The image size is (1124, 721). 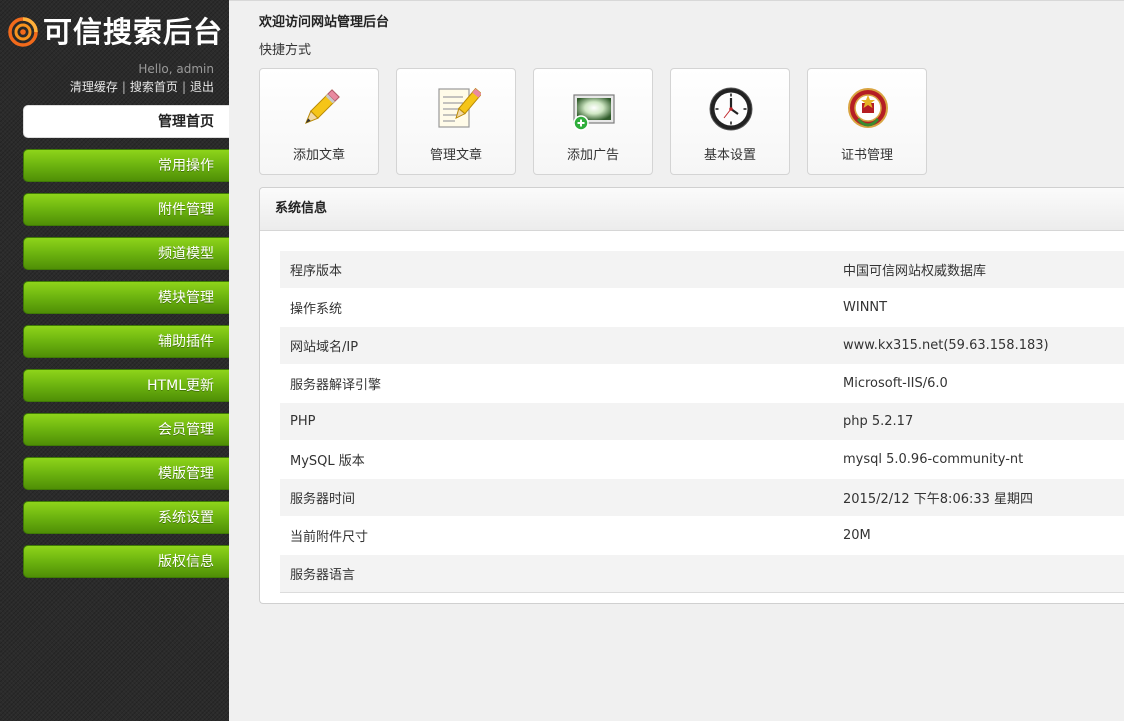 I want to click on info-key: 操作系统, so click(x=556, y=307).